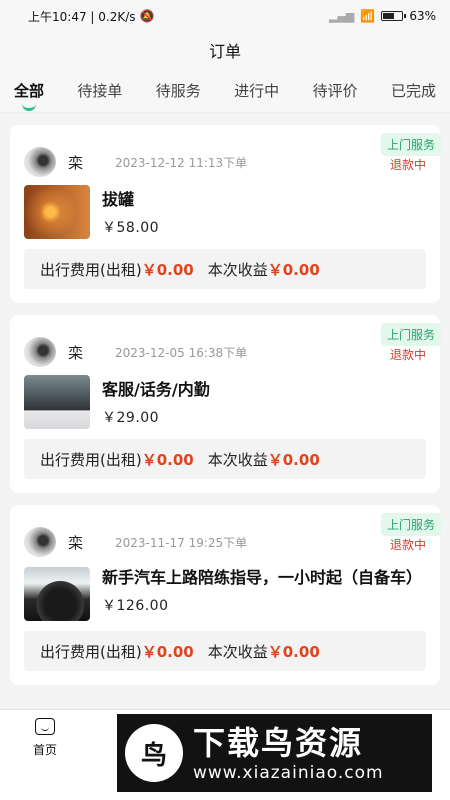 This screenshot has width=450, height=800. Describe the element at coordinates (29, 107) in the screenshot. I see `active-tab-indicator` at that location.